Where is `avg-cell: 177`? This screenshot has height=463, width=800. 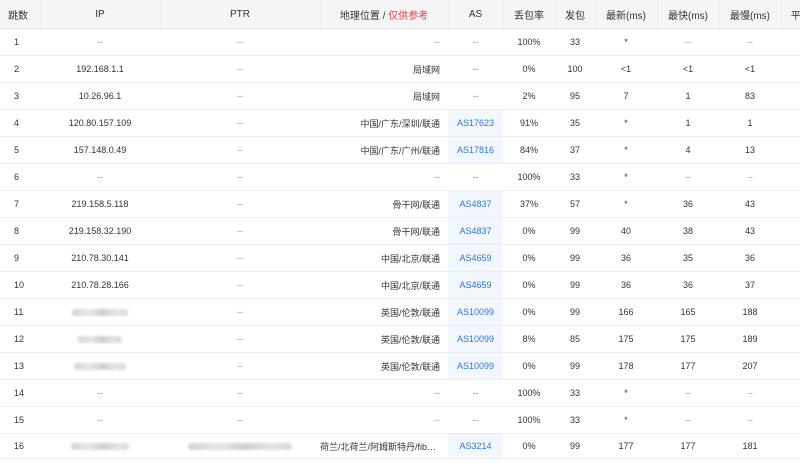
avg-cell: 177 is located at coordinates (790, 366).